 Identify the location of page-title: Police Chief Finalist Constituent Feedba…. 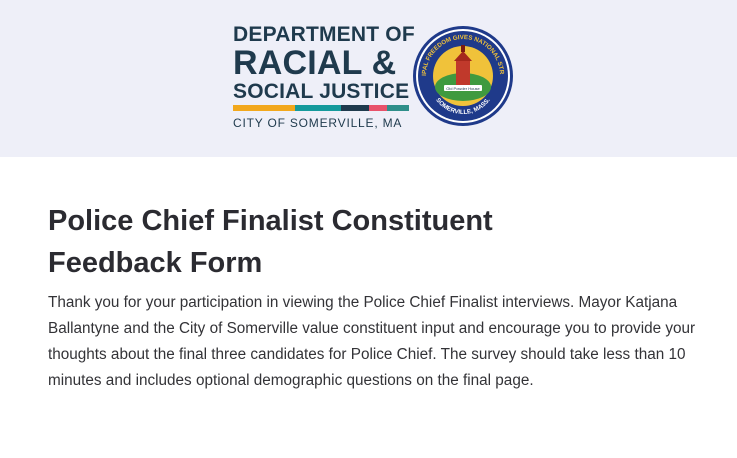
(270, 242).